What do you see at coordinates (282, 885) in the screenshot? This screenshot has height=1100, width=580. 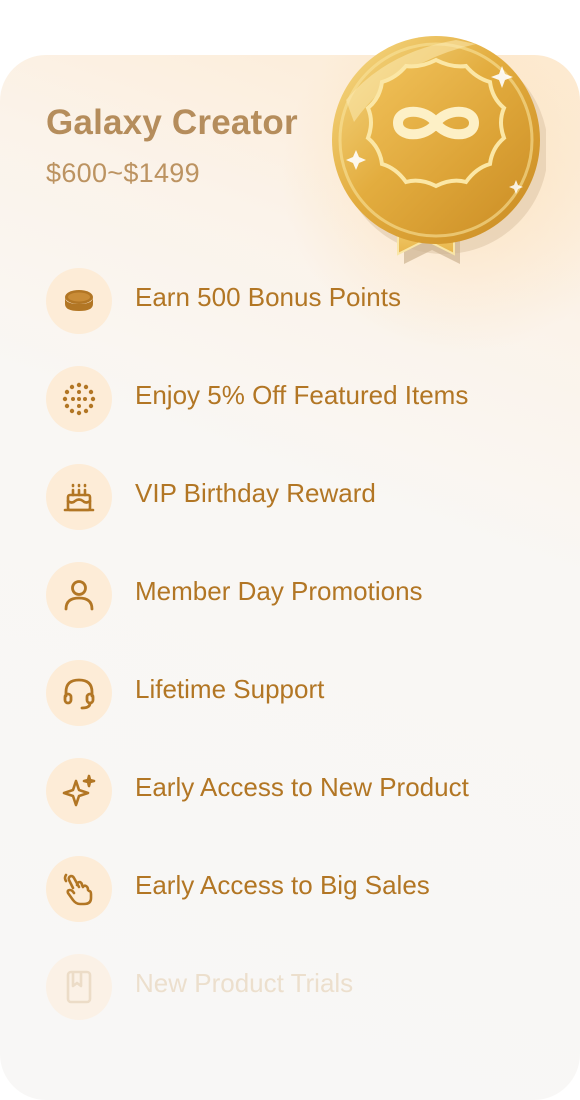 I see `benefit-label: Early Access to Big Sales` at bounding box center [282, 885].